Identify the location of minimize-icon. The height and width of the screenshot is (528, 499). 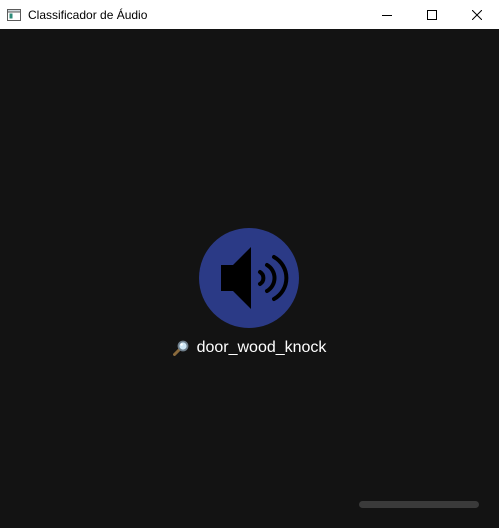
(386, 15).